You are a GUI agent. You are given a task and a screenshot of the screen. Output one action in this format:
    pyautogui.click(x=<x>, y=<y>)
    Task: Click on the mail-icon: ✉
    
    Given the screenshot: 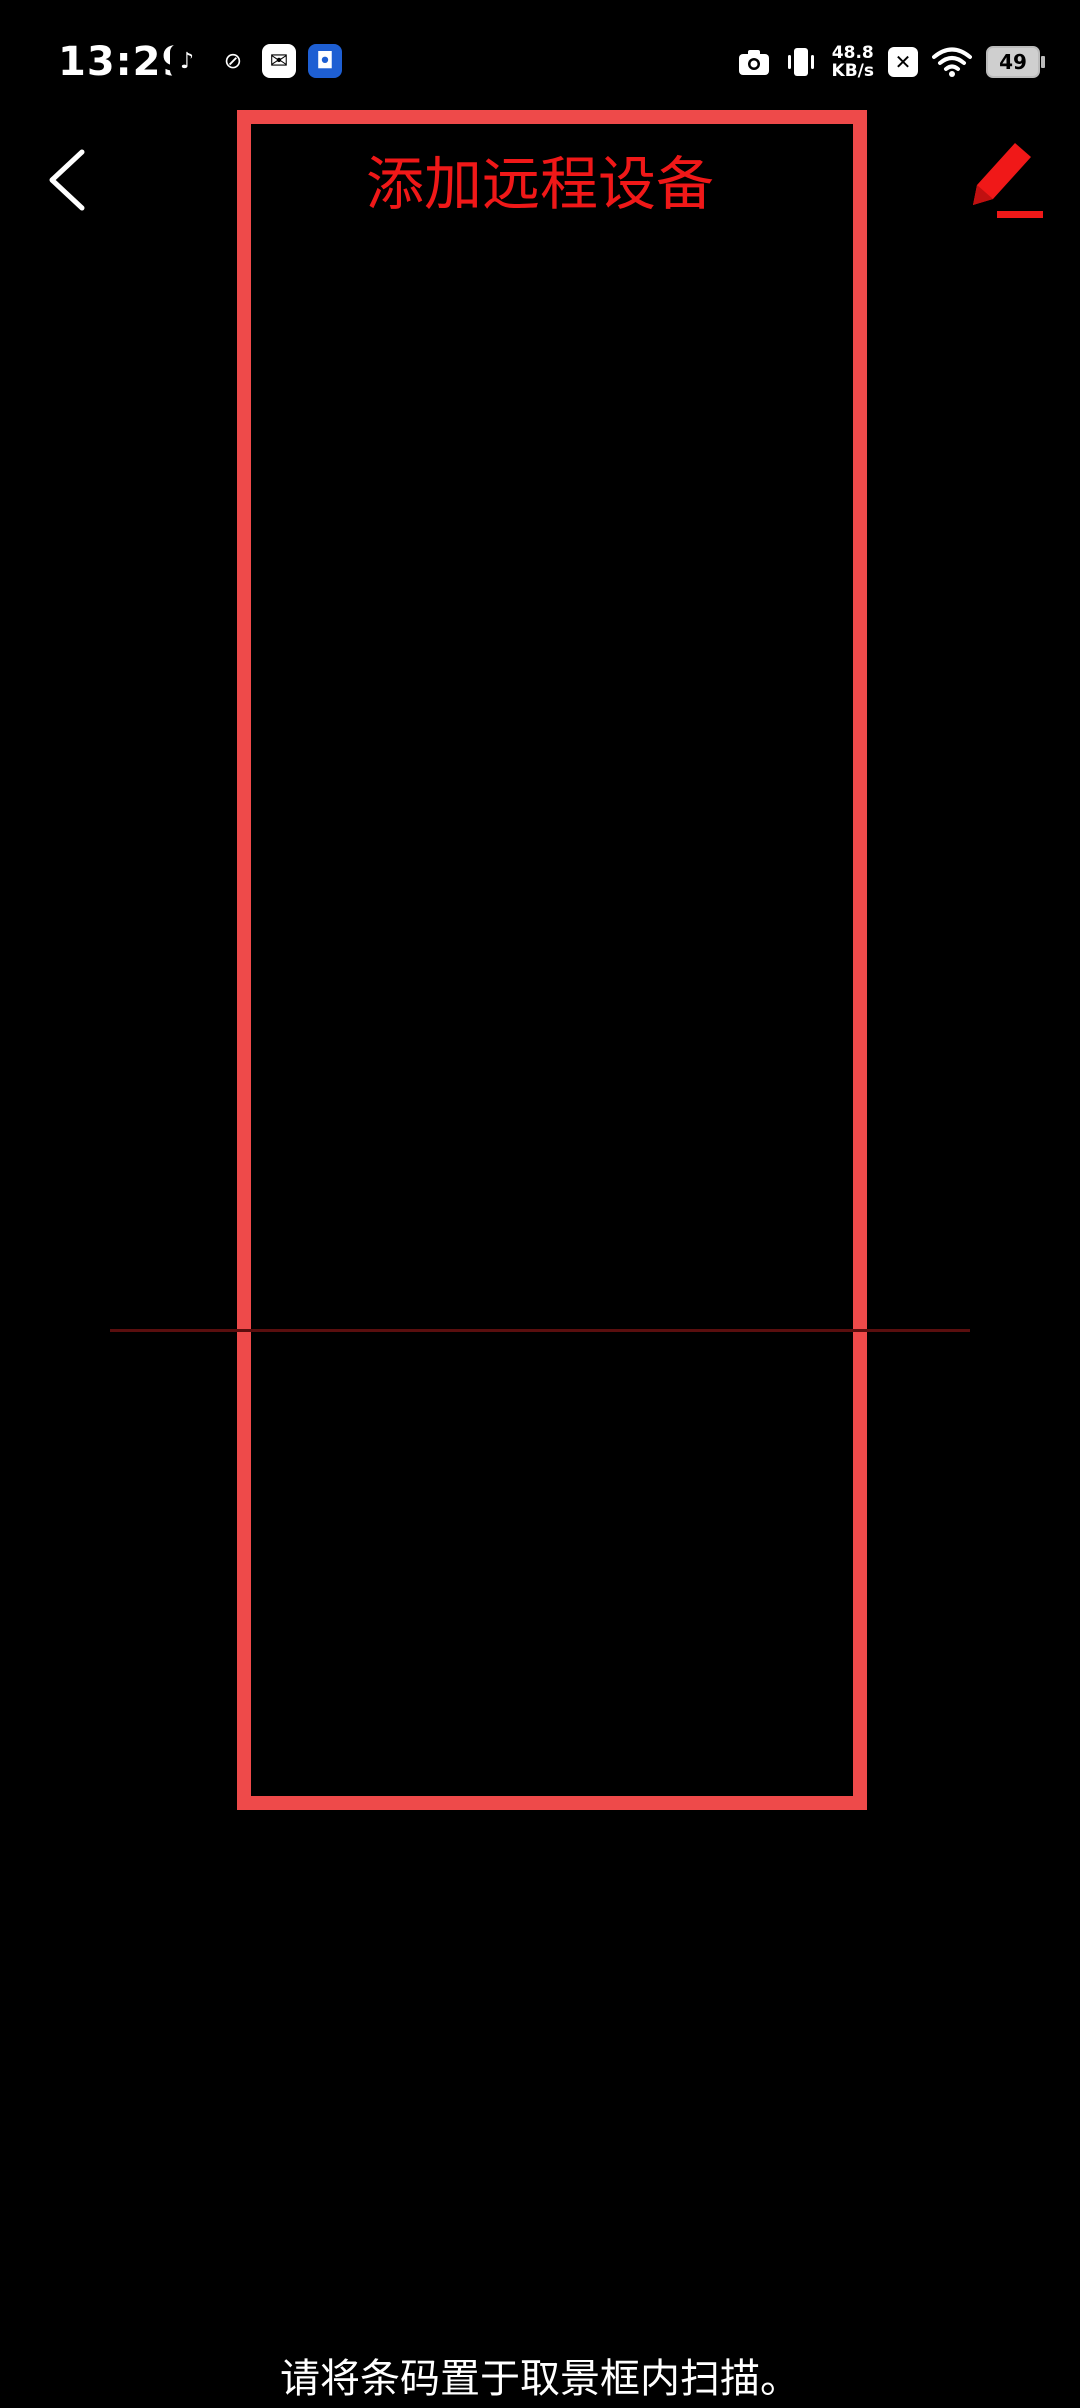 What is the action you would take?
    pyautogui.click(x=279, y=61)
    